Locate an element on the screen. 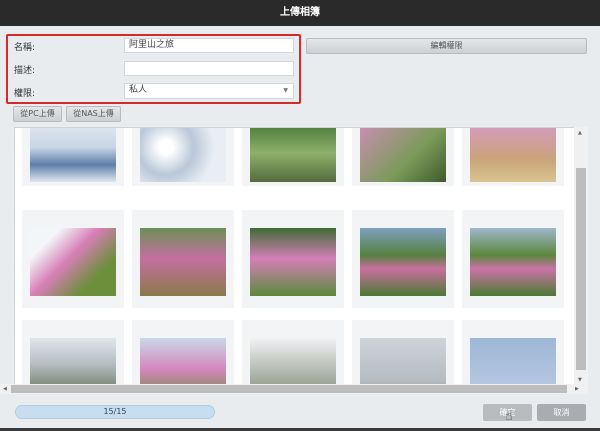  scroll-up-icon: ▲ is located at coordinates (580, 133).